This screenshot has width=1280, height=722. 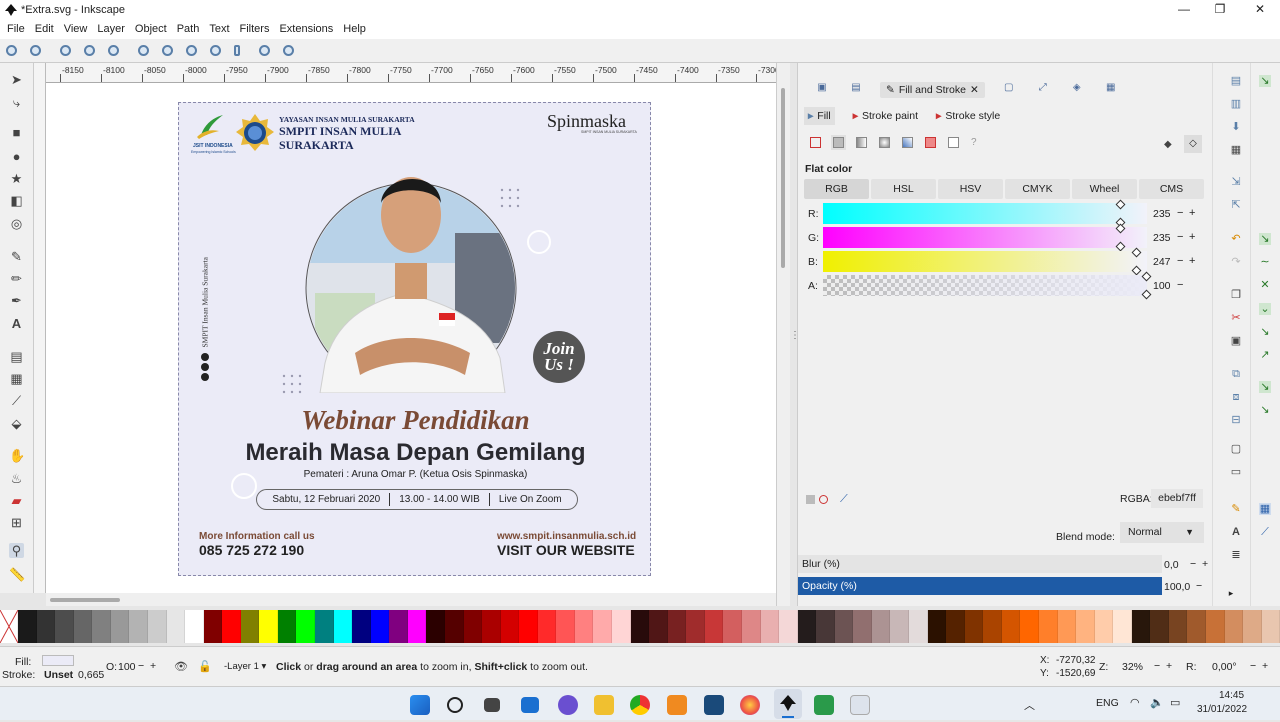 What do you see at coordinates (976, 142) in the screenshot?
I see `unset-paint-icon: ?` at bounding box center [976, 142].